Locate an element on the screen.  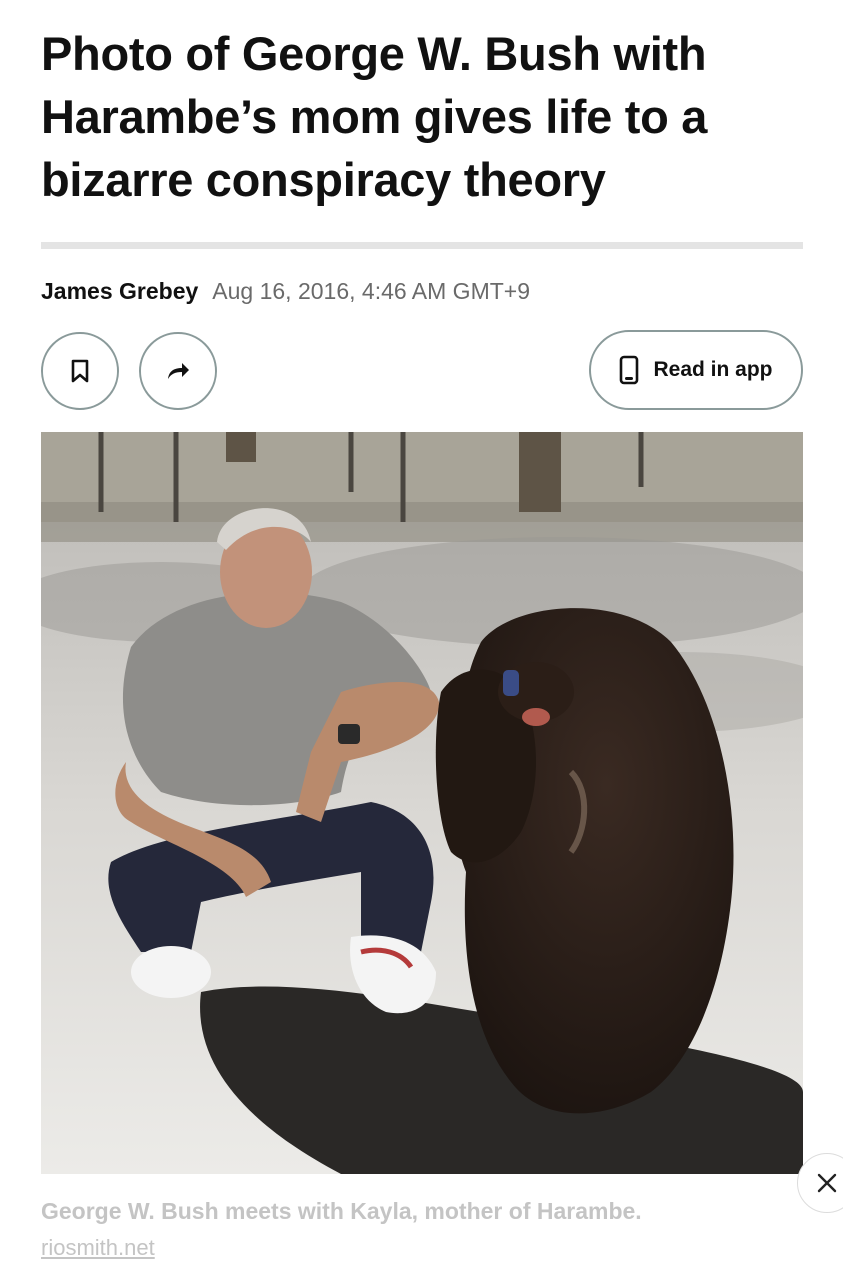
read-in-app-label: Read in app is located at coordinates (713, 369).